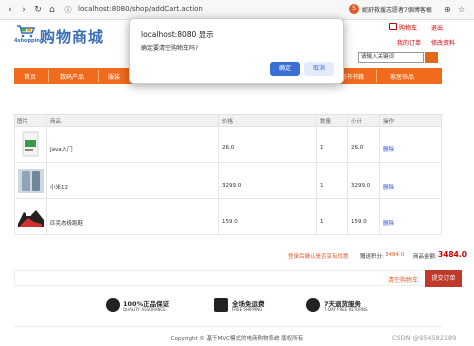 Image resolution: width=474 pixels, height=346 pixels. Describe the element at coordinates (361, 186) in the screenshot. I see `product-subtotal: 3299.0` at that location.